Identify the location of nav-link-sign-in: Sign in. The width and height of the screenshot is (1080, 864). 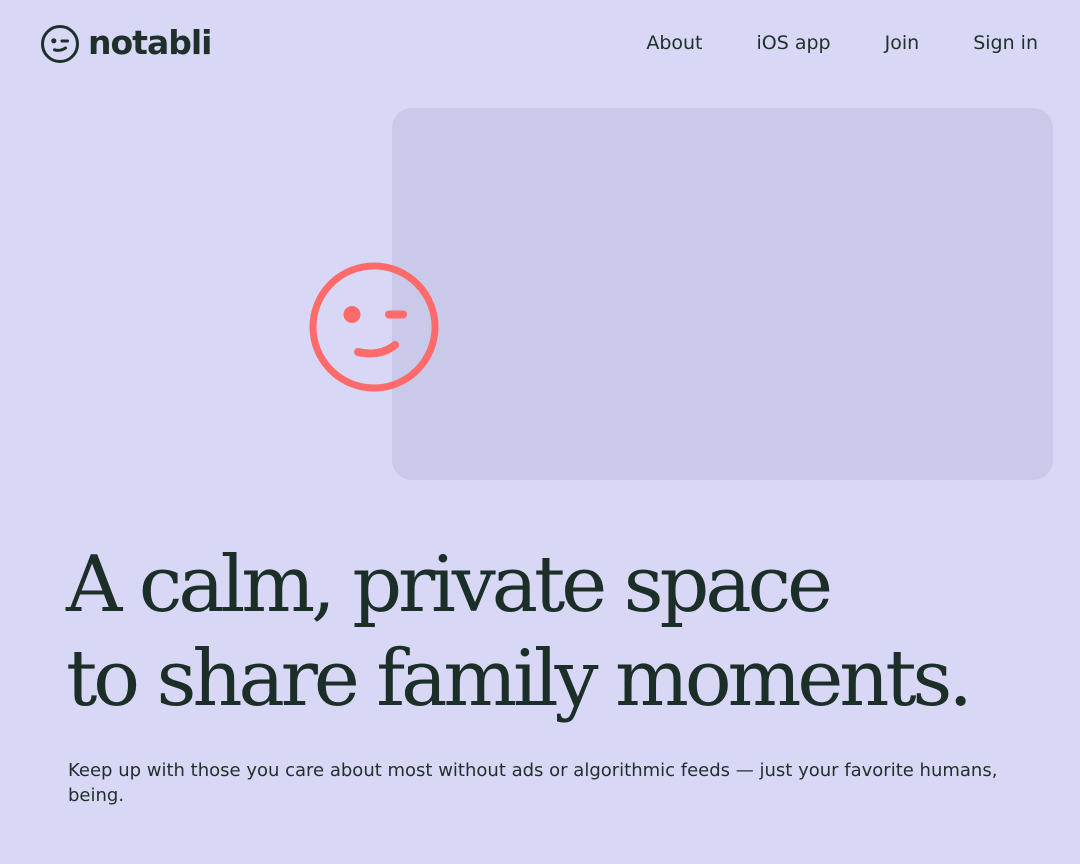
(1005, 43).